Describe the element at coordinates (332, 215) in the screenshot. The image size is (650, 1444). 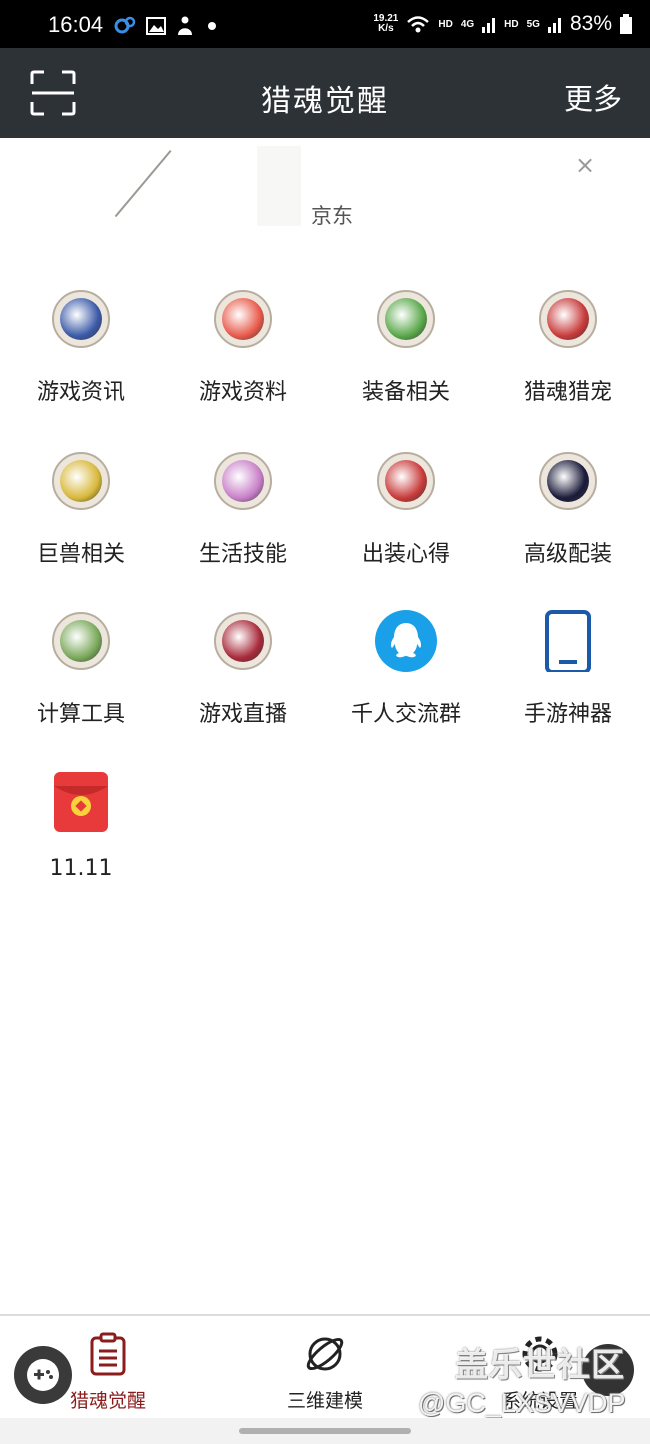
I see `ad-label: 京东` at that location.